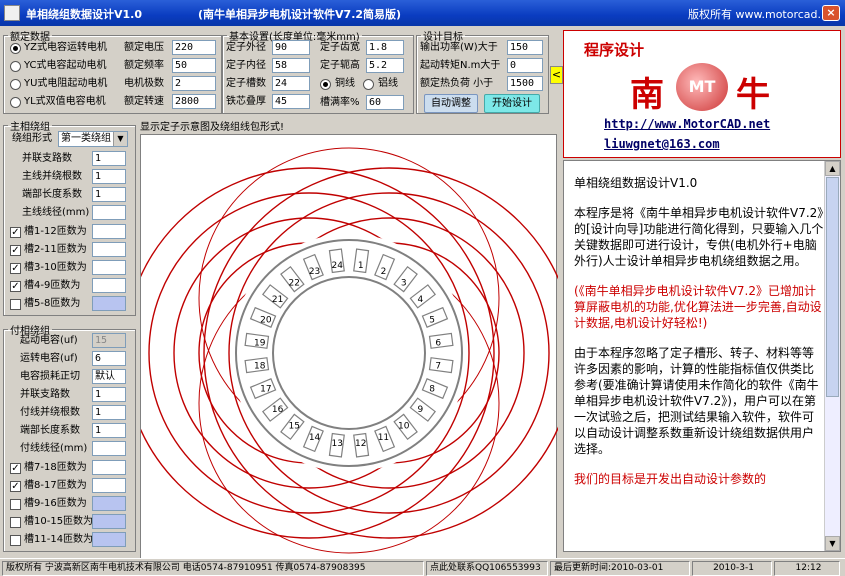 The image size is (845, 576). Describe the element at coordinates (314, 272) in the screenshot. I see `slot-number: 23` at that location.